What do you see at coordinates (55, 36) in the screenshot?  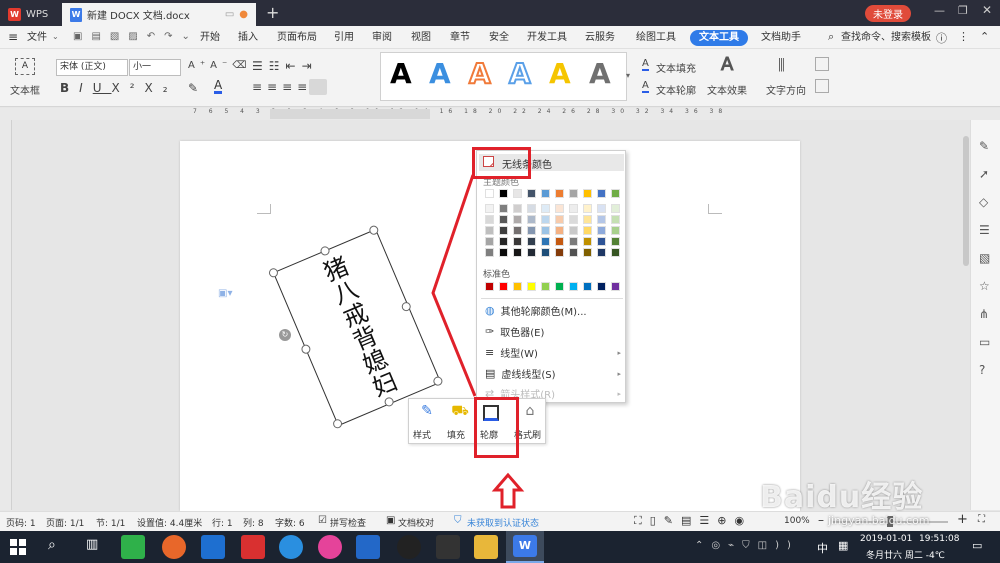 I see `chevron-down-icon: ⌄` at bounding box center [55, 36].